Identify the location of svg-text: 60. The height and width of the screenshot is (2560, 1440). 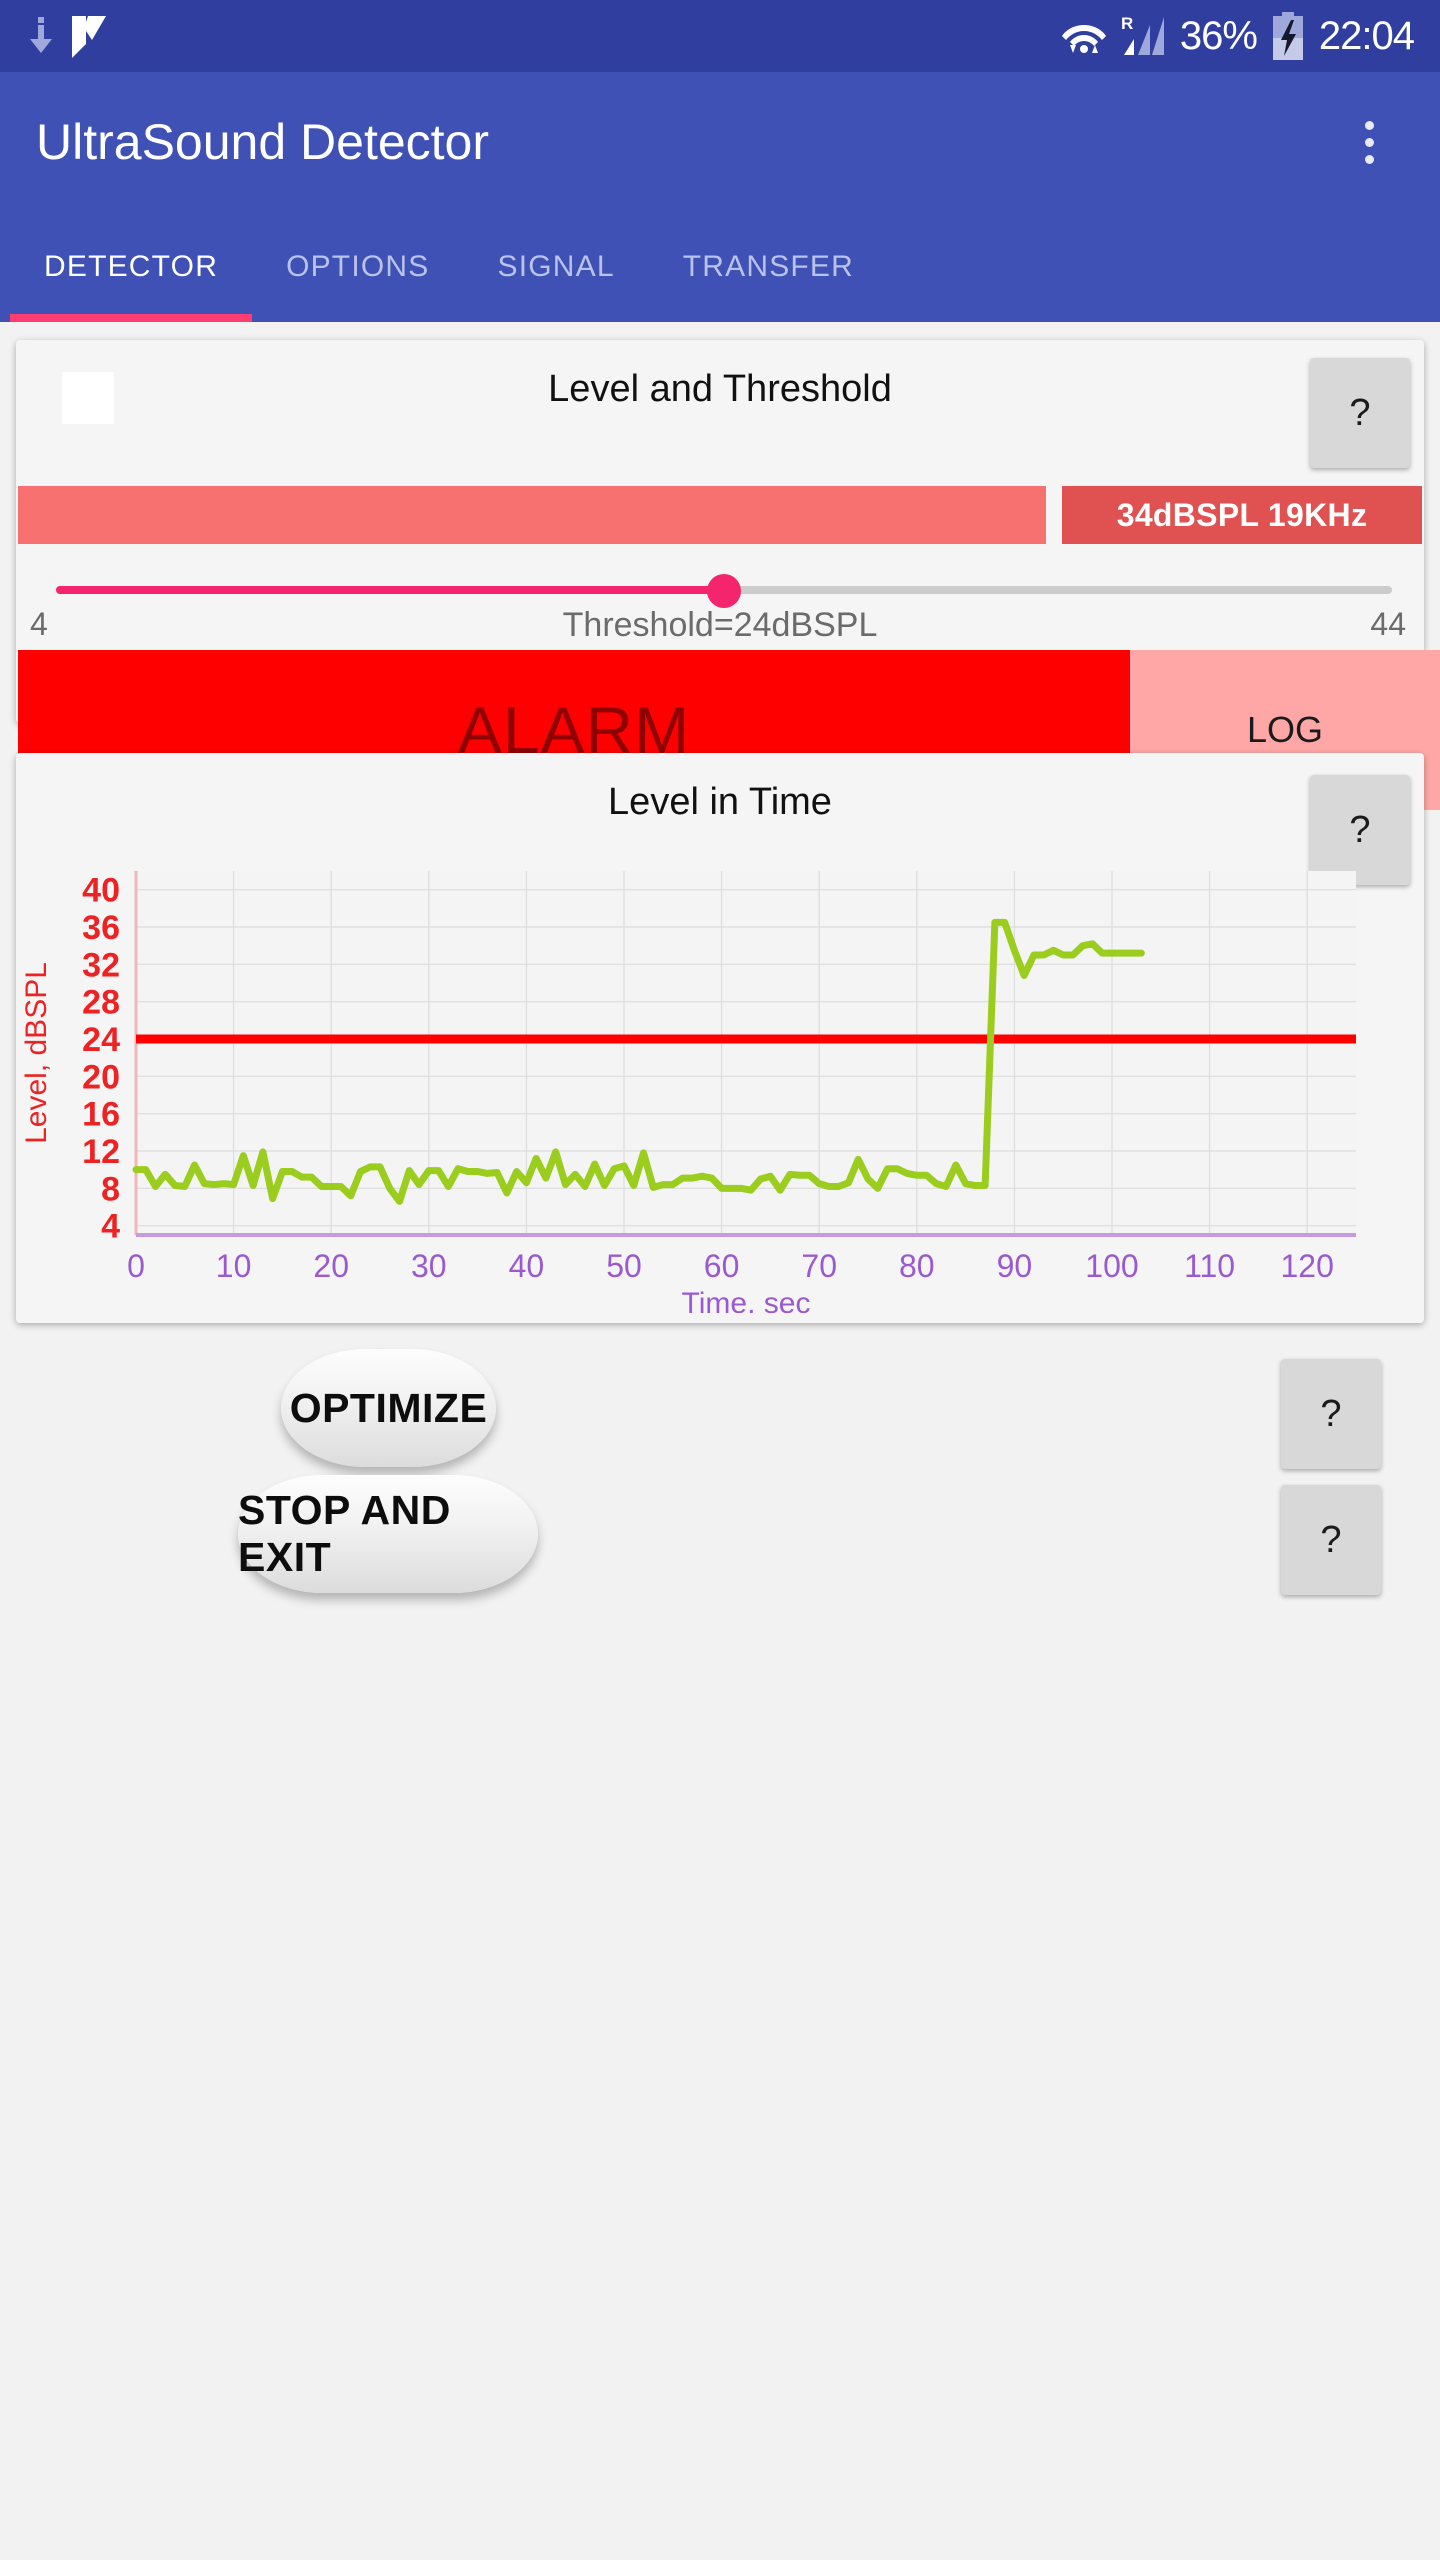
(722, 1266).